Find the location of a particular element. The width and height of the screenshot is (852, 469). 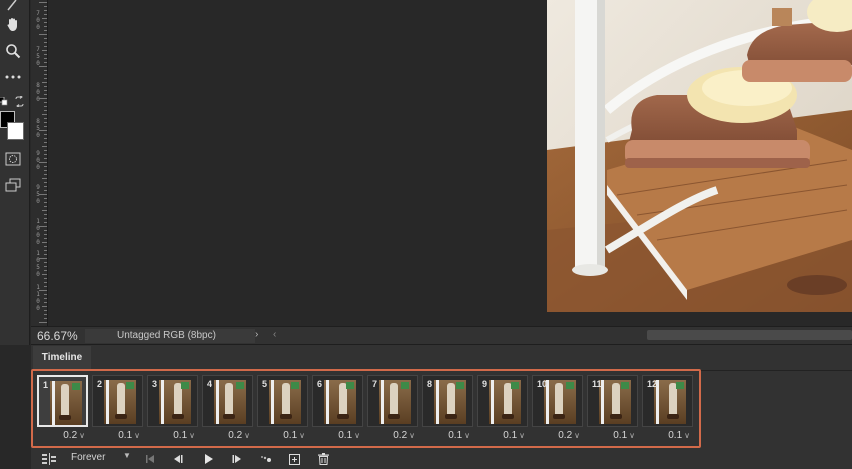

hand-tool-icon is located at coordinates (13, 24).